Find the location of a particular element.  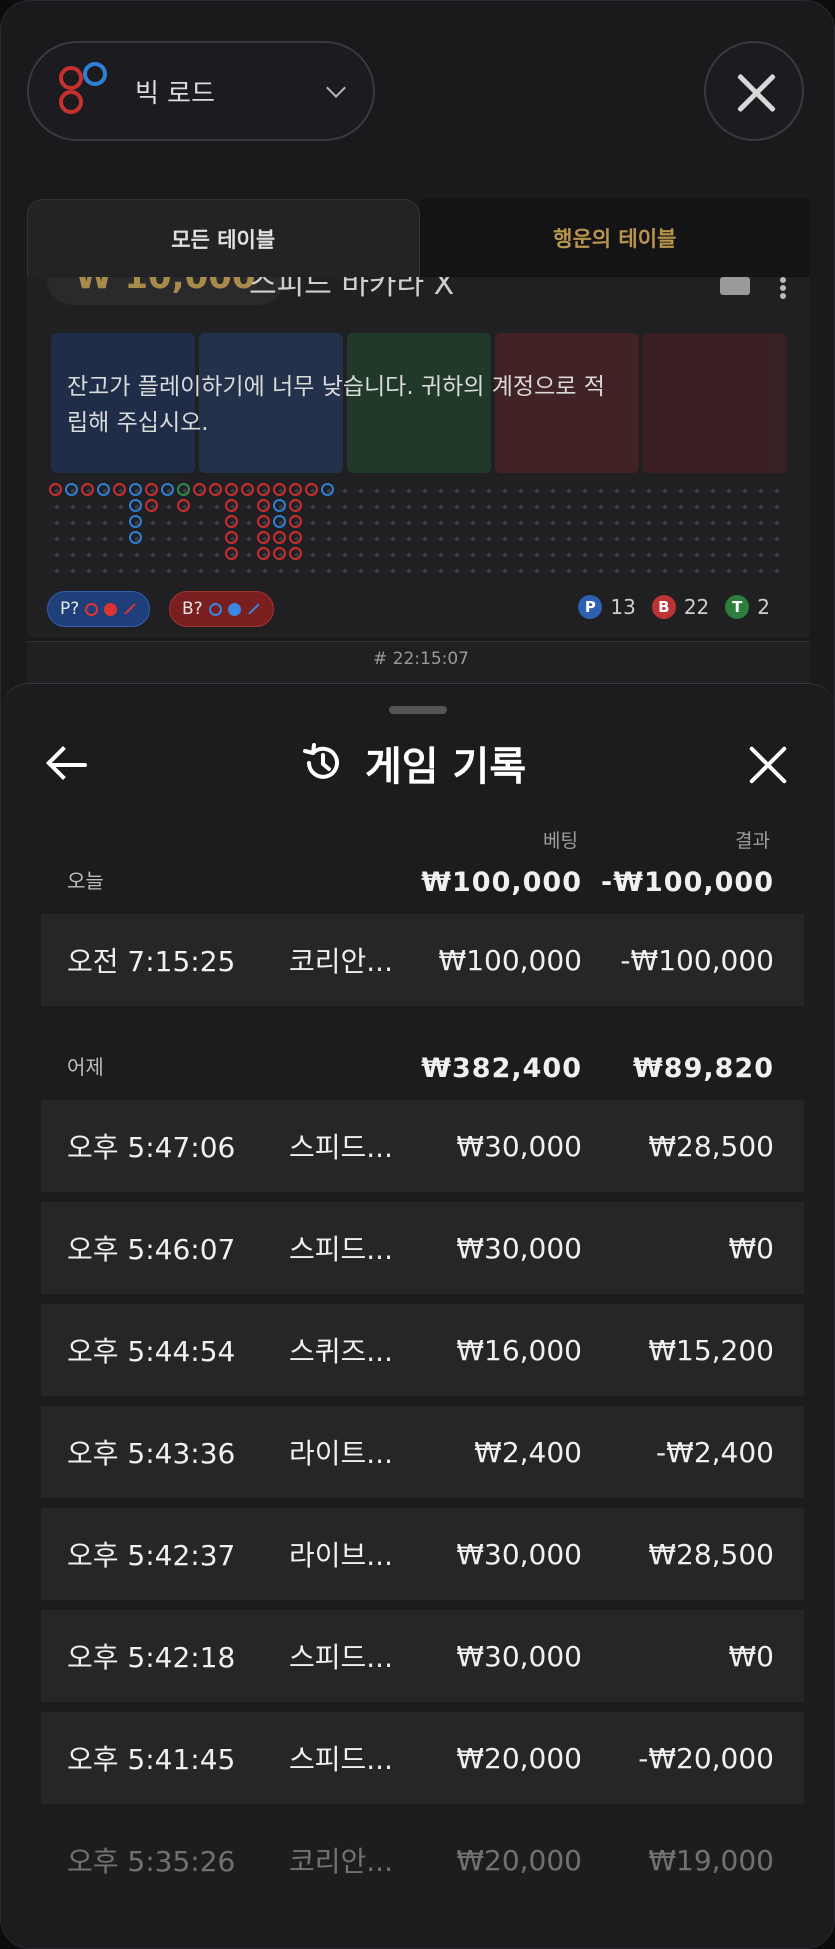

more-options-icon is located at coordinates (783, 288).